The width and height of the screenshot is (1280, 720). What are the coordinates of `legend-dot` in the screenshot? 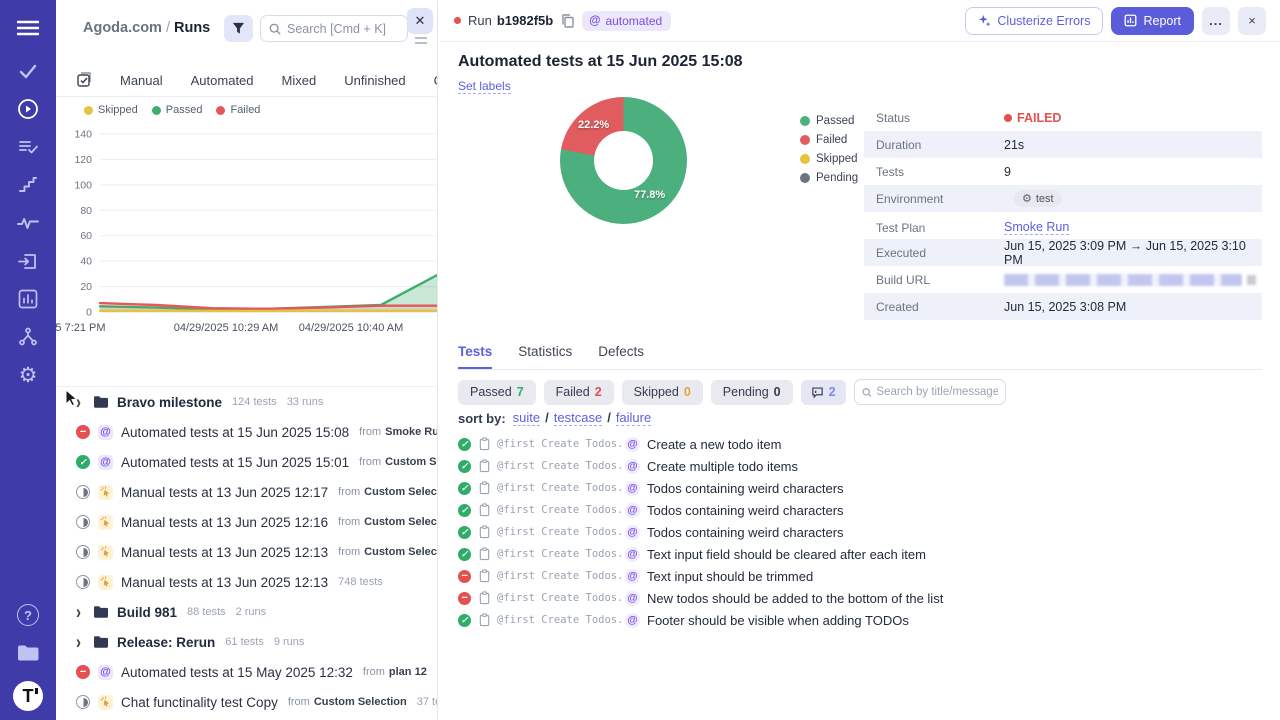 It's located at (805, 139).